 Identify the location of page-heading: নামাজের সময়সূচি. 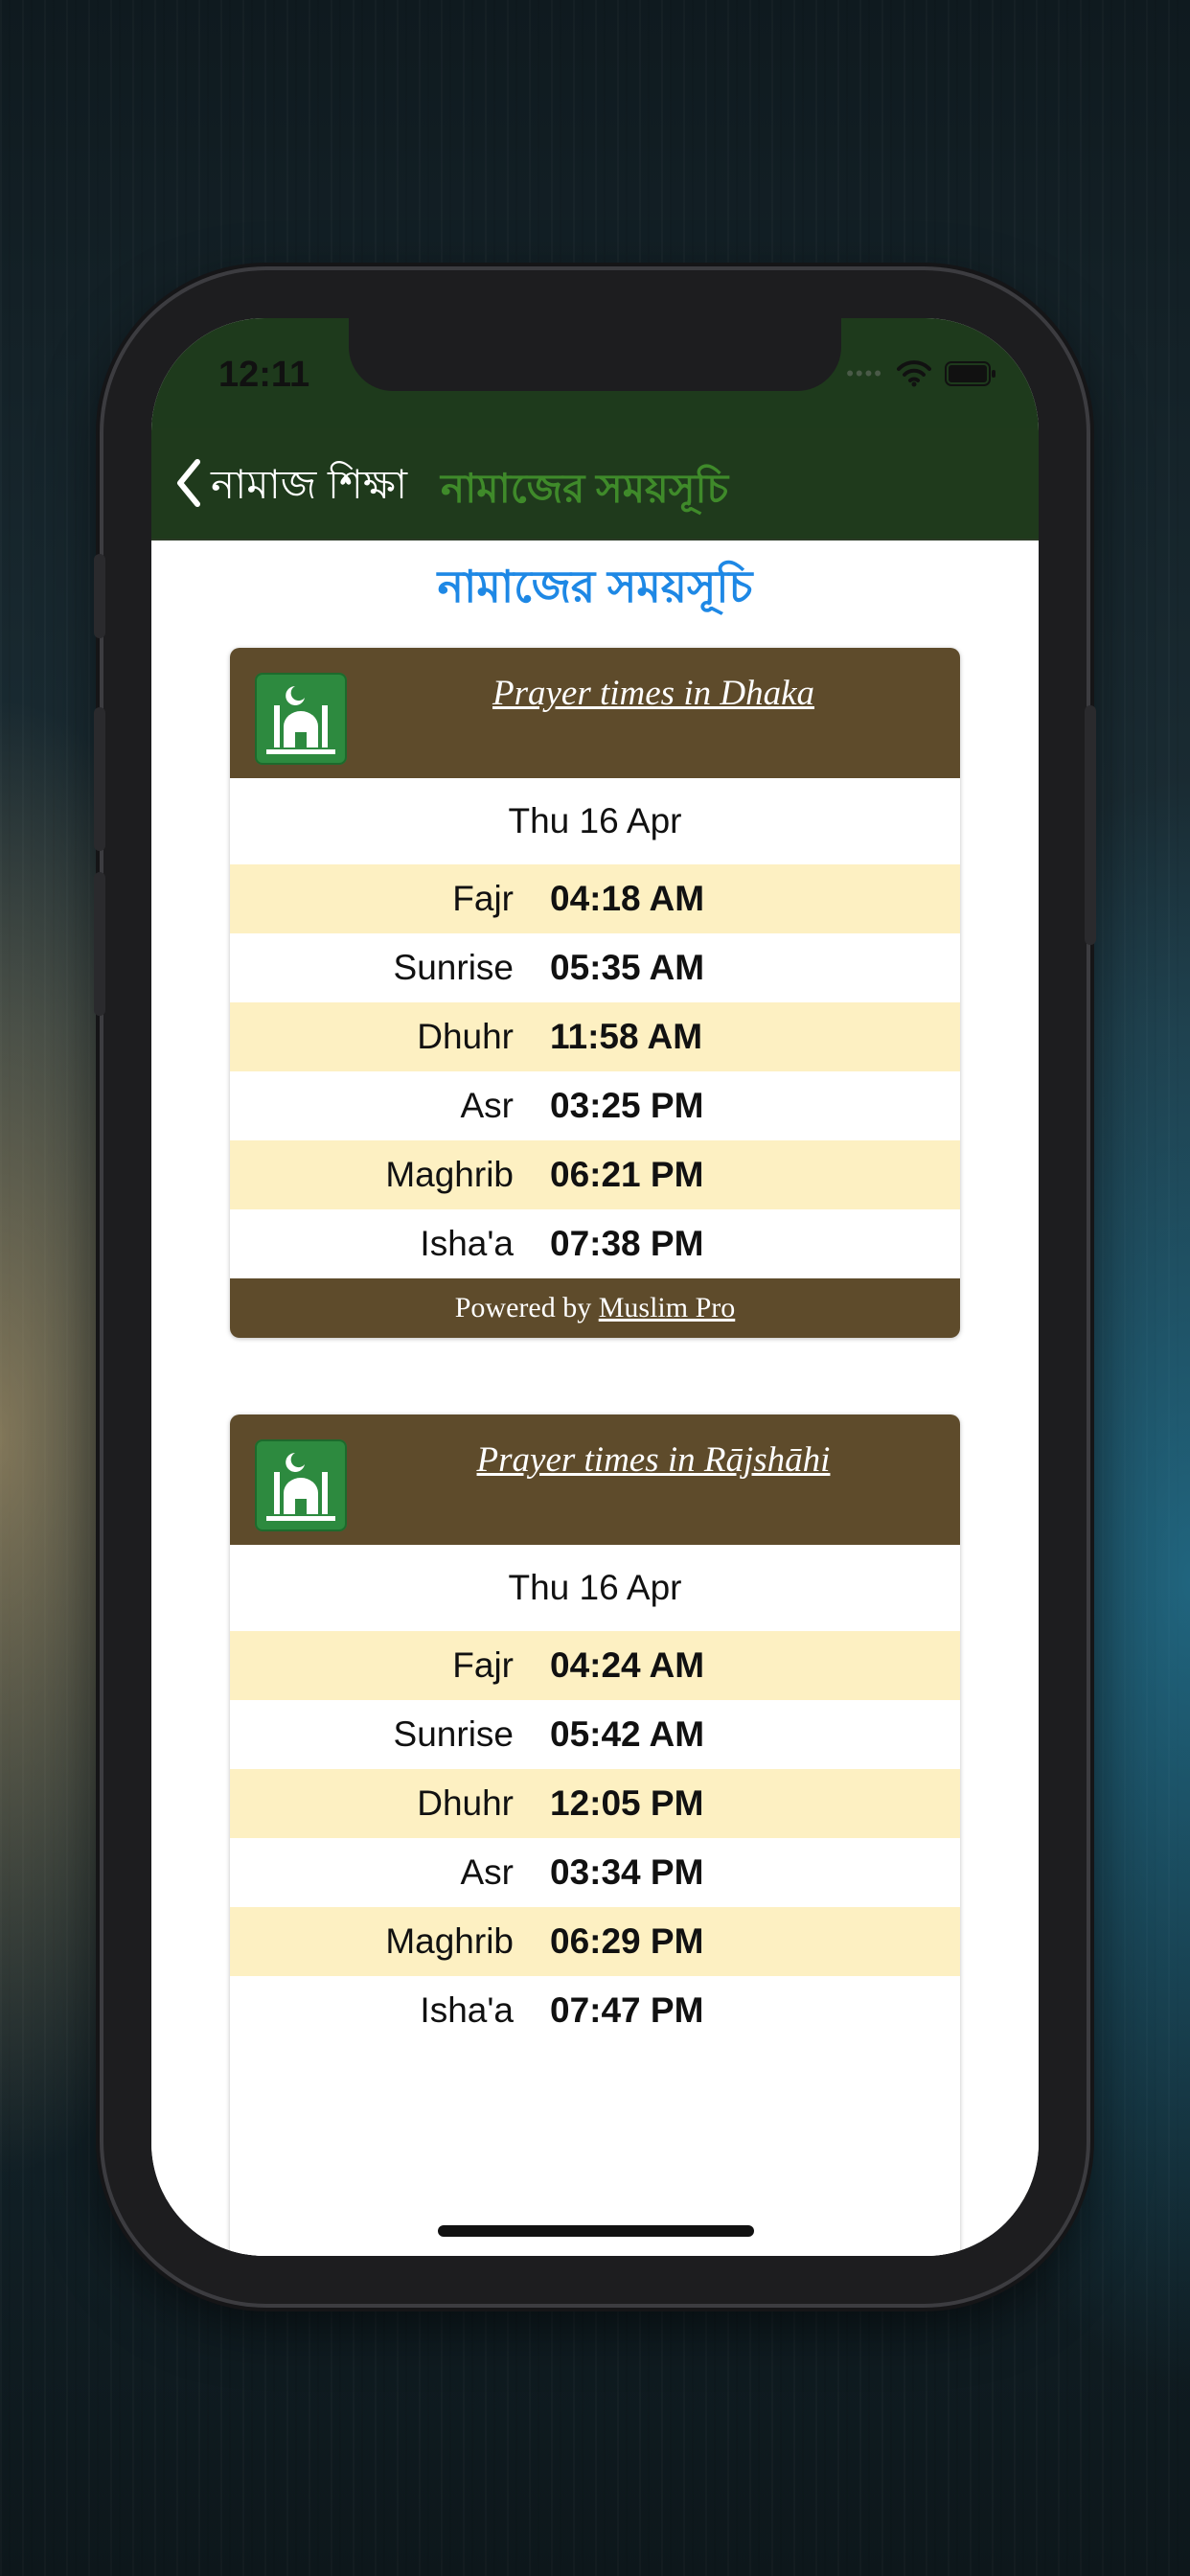
(595, 586).